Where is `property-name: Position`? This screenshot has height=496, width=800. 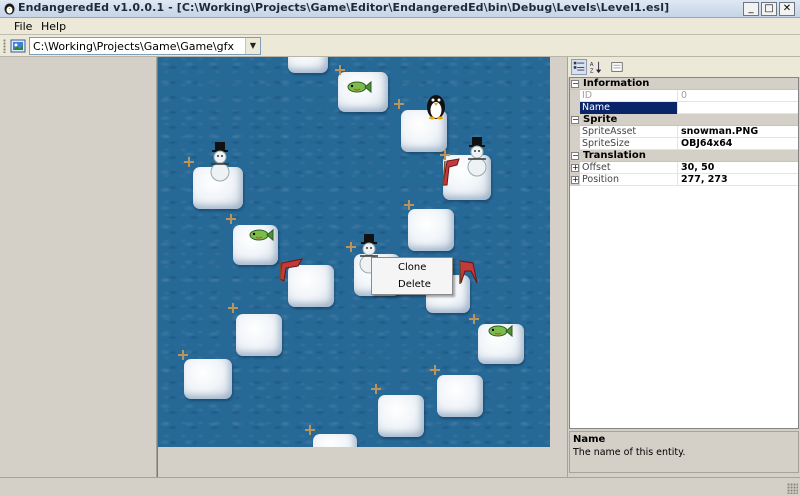
property-name: Position is located at coordinates (629, 180).